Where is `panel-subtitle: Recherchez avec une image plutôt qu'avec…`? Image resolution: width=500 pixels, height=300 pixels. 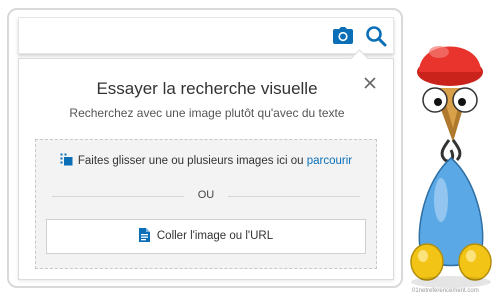 panel-subtitle: Recherchez avec une image plutôt qu'avec… is located at coordinates (207, 113).